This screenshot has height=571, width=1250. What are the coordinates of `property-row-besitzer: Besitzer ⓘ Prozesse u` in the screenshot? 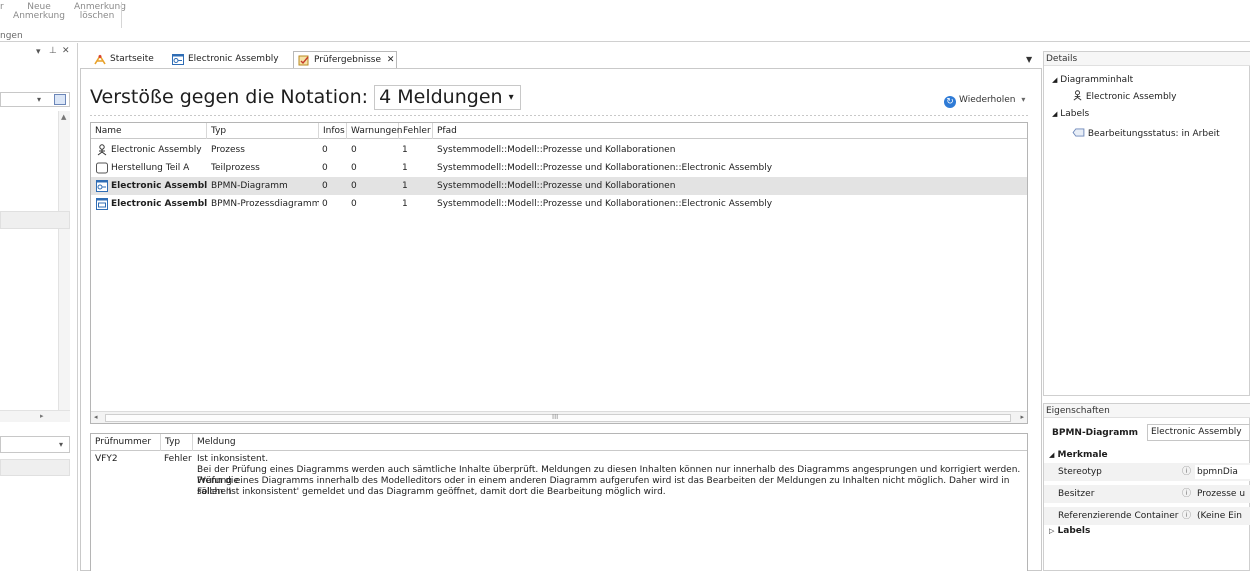 It's located at (1147, 494).